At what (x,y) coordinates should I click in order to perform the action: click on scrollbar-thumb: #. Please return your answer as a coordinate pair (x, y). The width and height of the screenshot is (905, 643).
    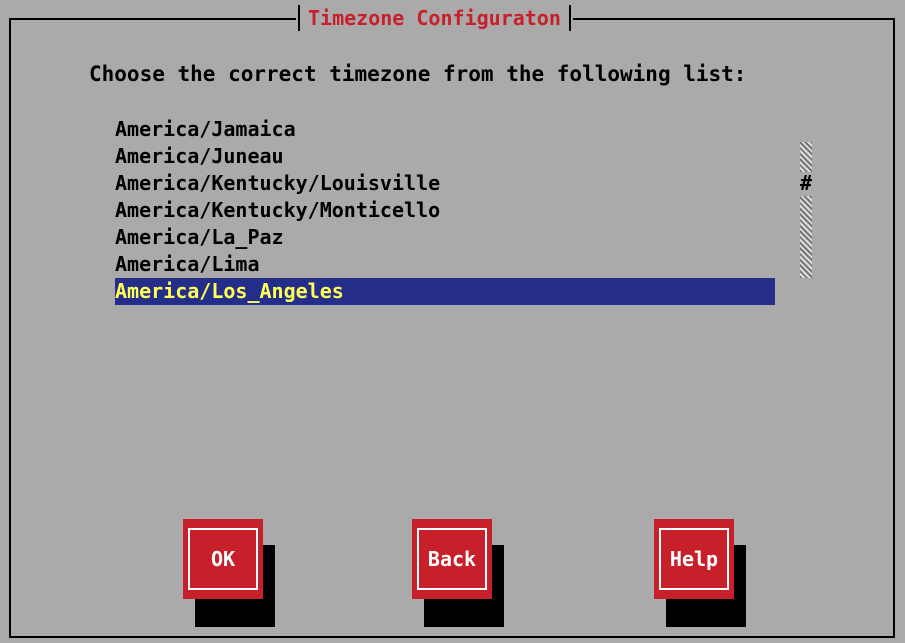
    Looking at the image, I should click on (806, 183).